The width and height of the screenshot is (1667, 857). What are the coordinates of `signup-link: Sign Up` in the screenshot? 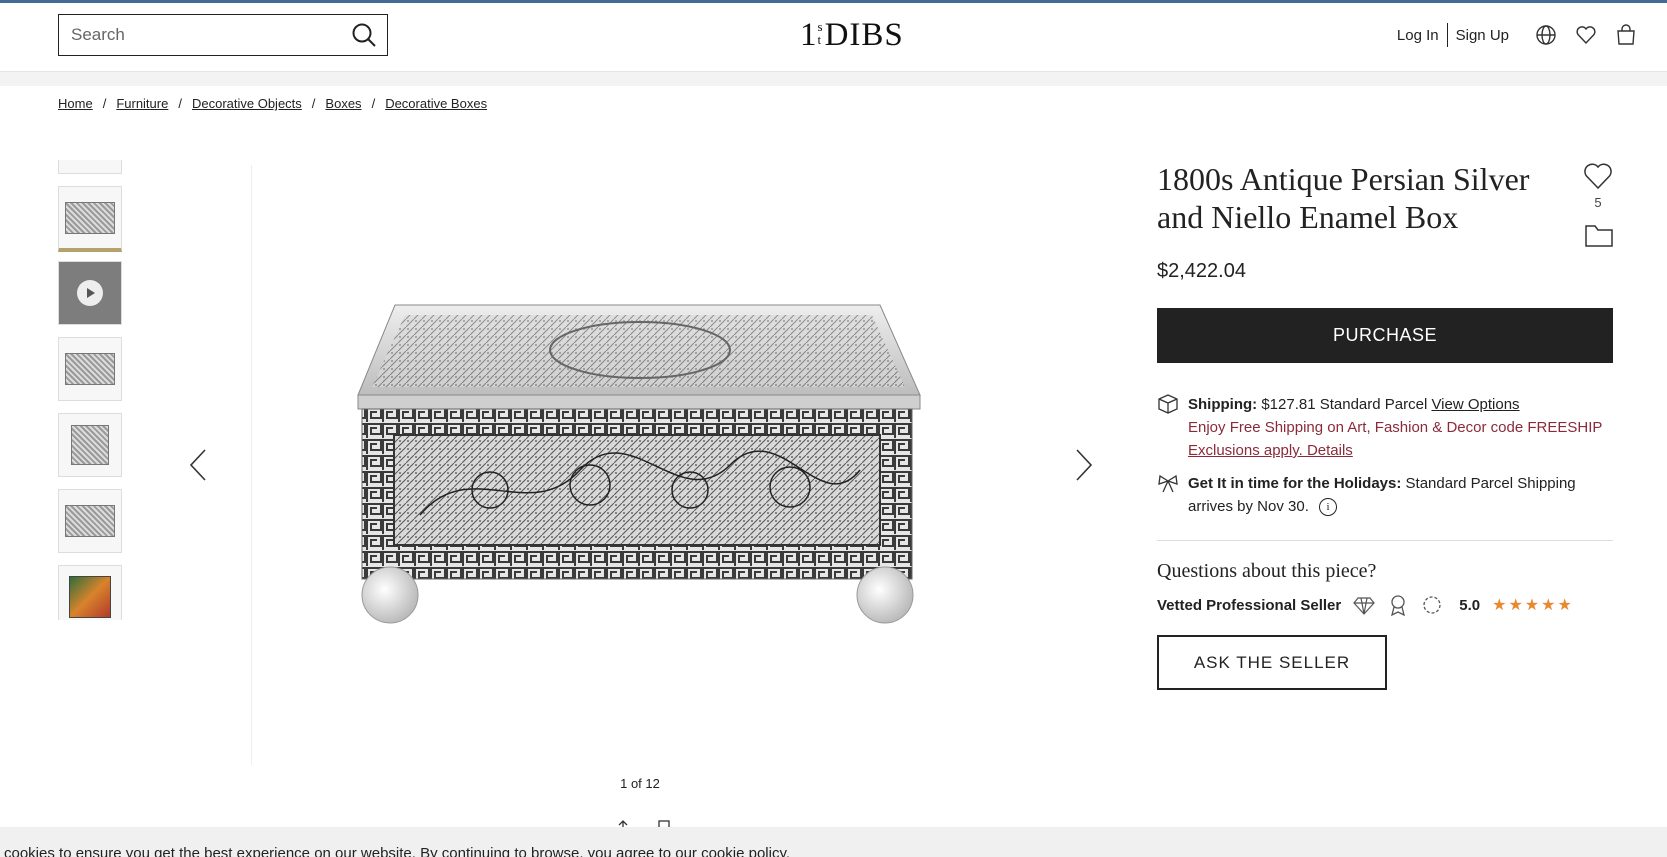 It's located at (1482, 35).